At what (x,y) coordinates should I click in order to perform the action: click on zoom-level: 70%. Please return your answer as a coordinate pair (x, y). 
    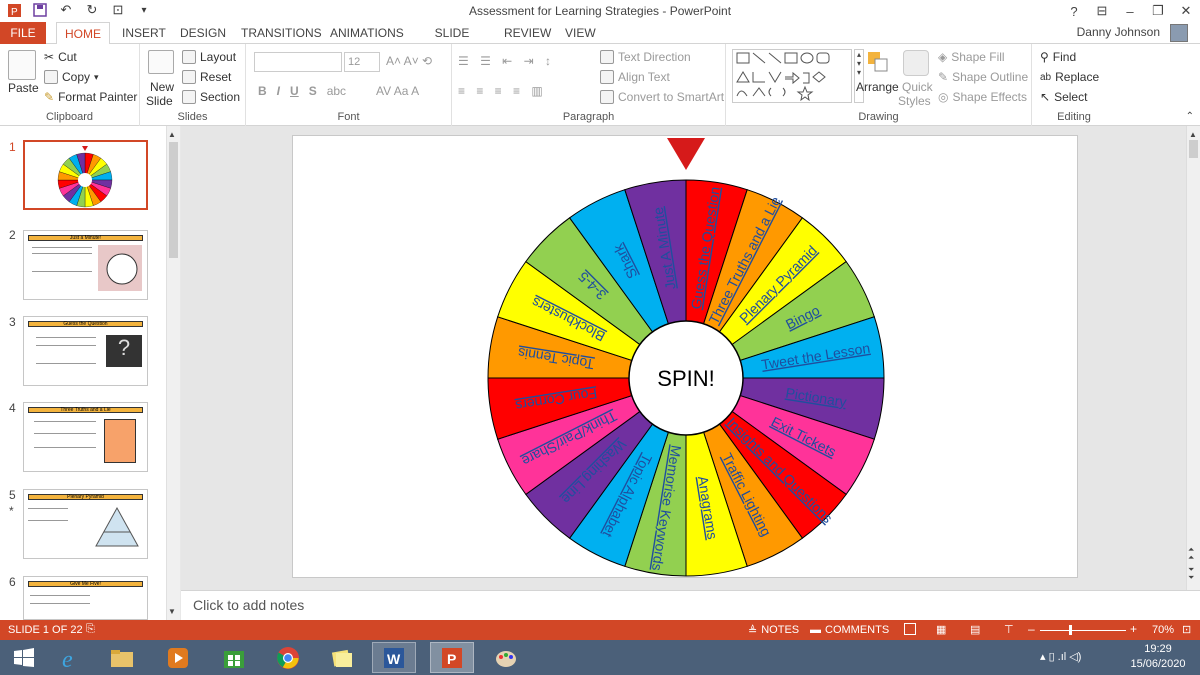
    Looking at the image, I should click on (1163, 630).